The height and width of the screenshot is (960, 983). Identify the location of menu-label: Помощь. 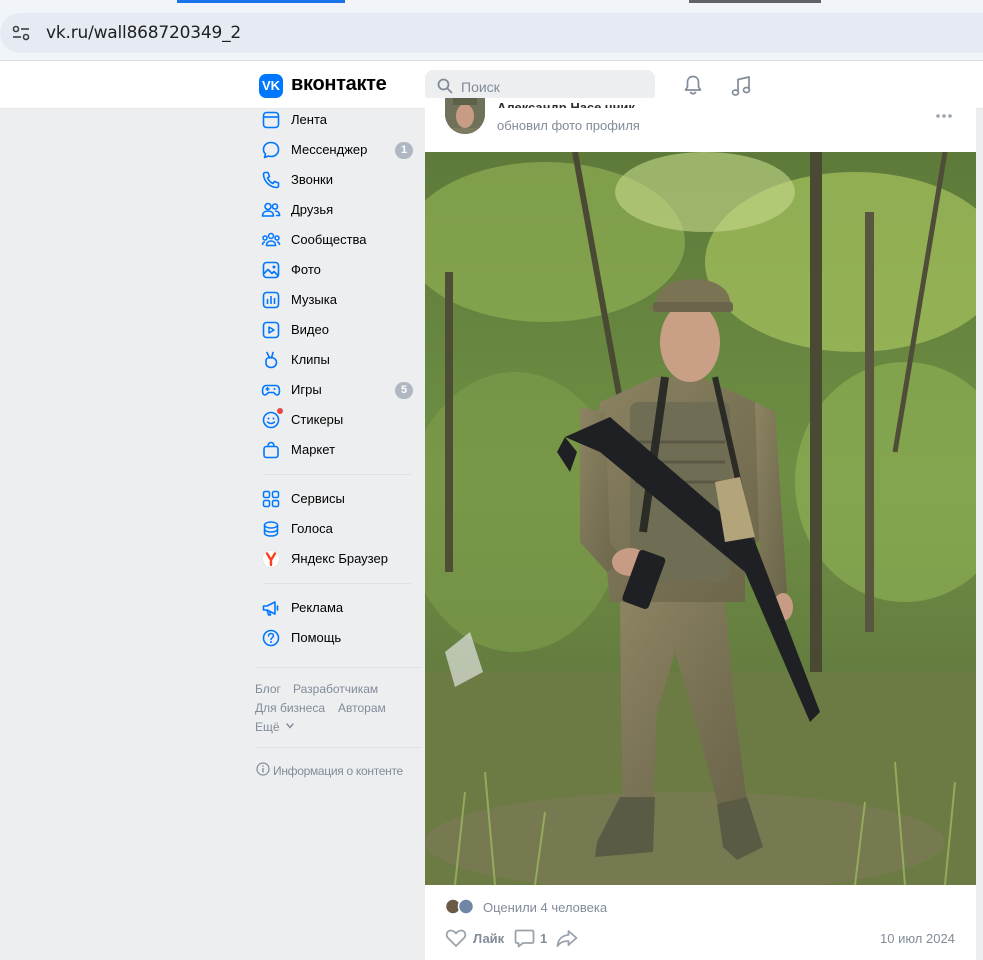
(316, 637).